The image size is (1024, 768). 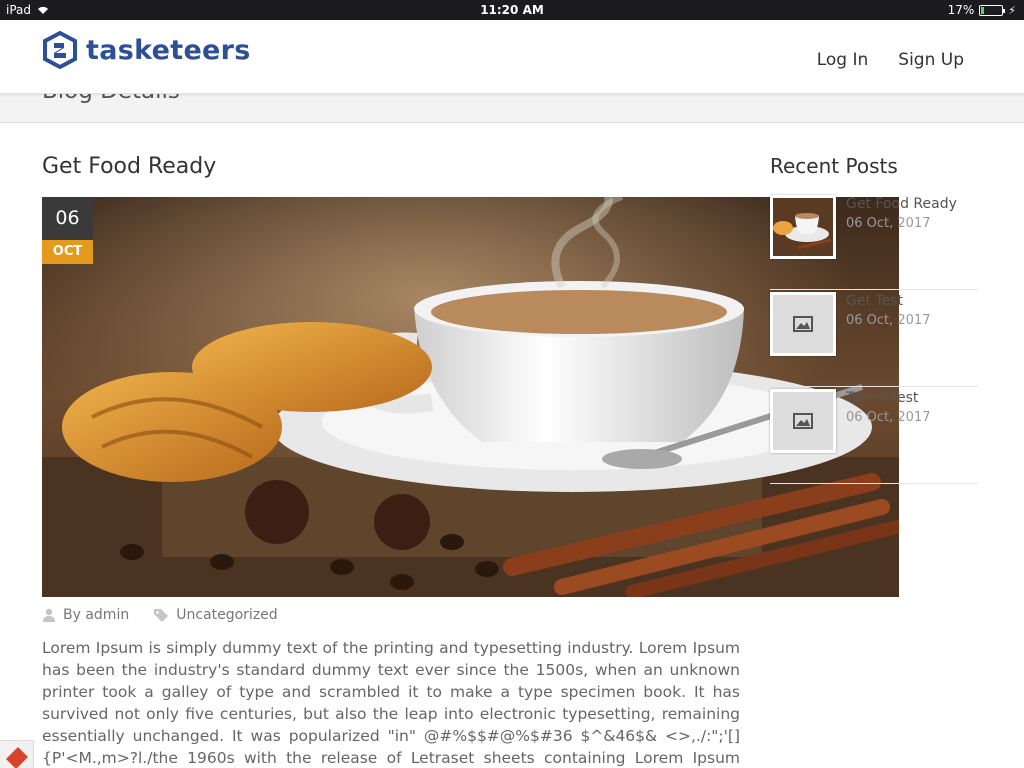 I want to click on page-title-bar: Blog Details, so click(x=512, y=108).